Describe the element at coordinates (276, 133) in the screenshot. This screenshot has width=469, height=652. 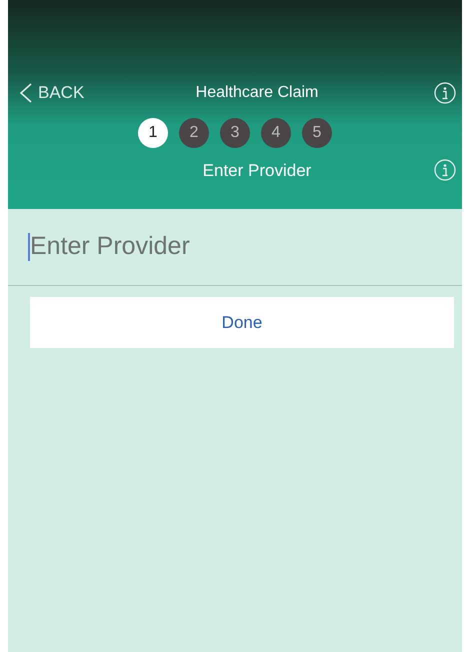
I see `step-indicator: 4` at that location.